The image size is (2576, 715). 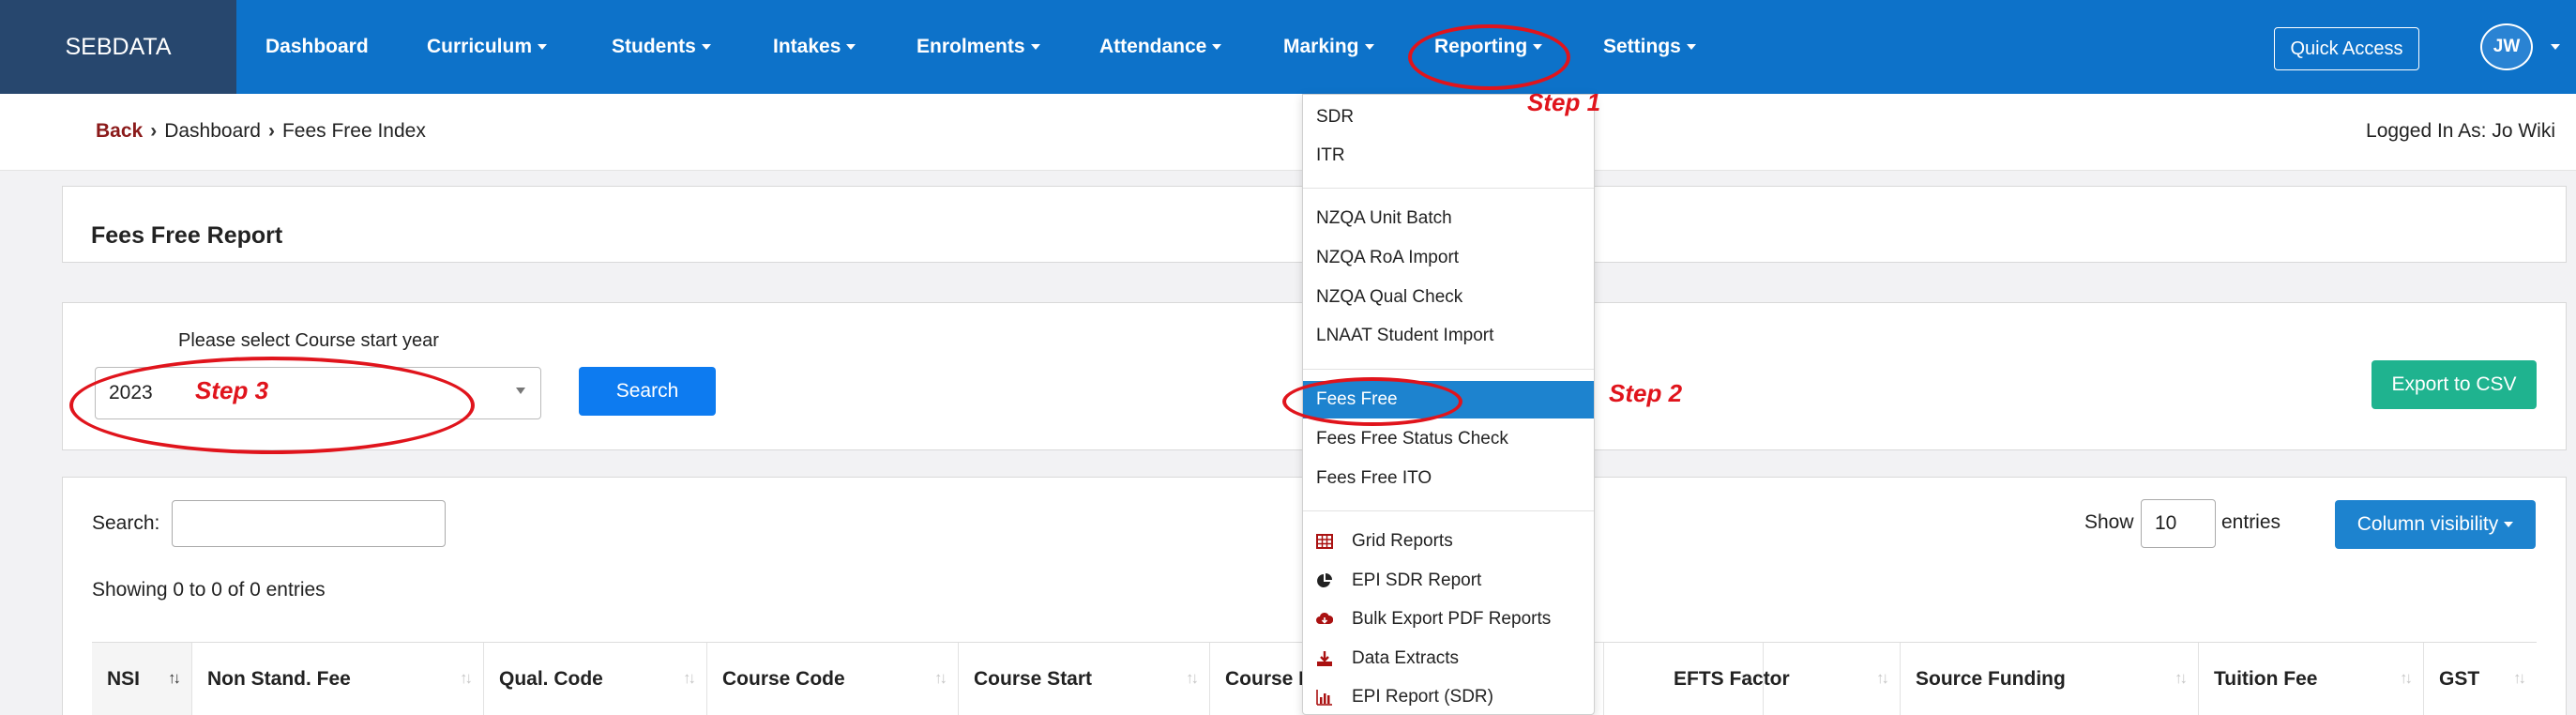 What do you see at coordinates (2178, 523) in the screenshot?
I see `entries-count-input: 10` at bounding box center [2178, 523].